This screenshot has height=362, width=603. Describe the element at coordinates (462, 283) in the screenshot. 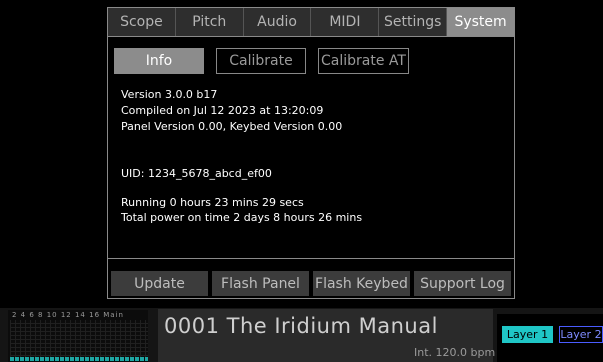

I see `support-log-button: Support Log` at that location.